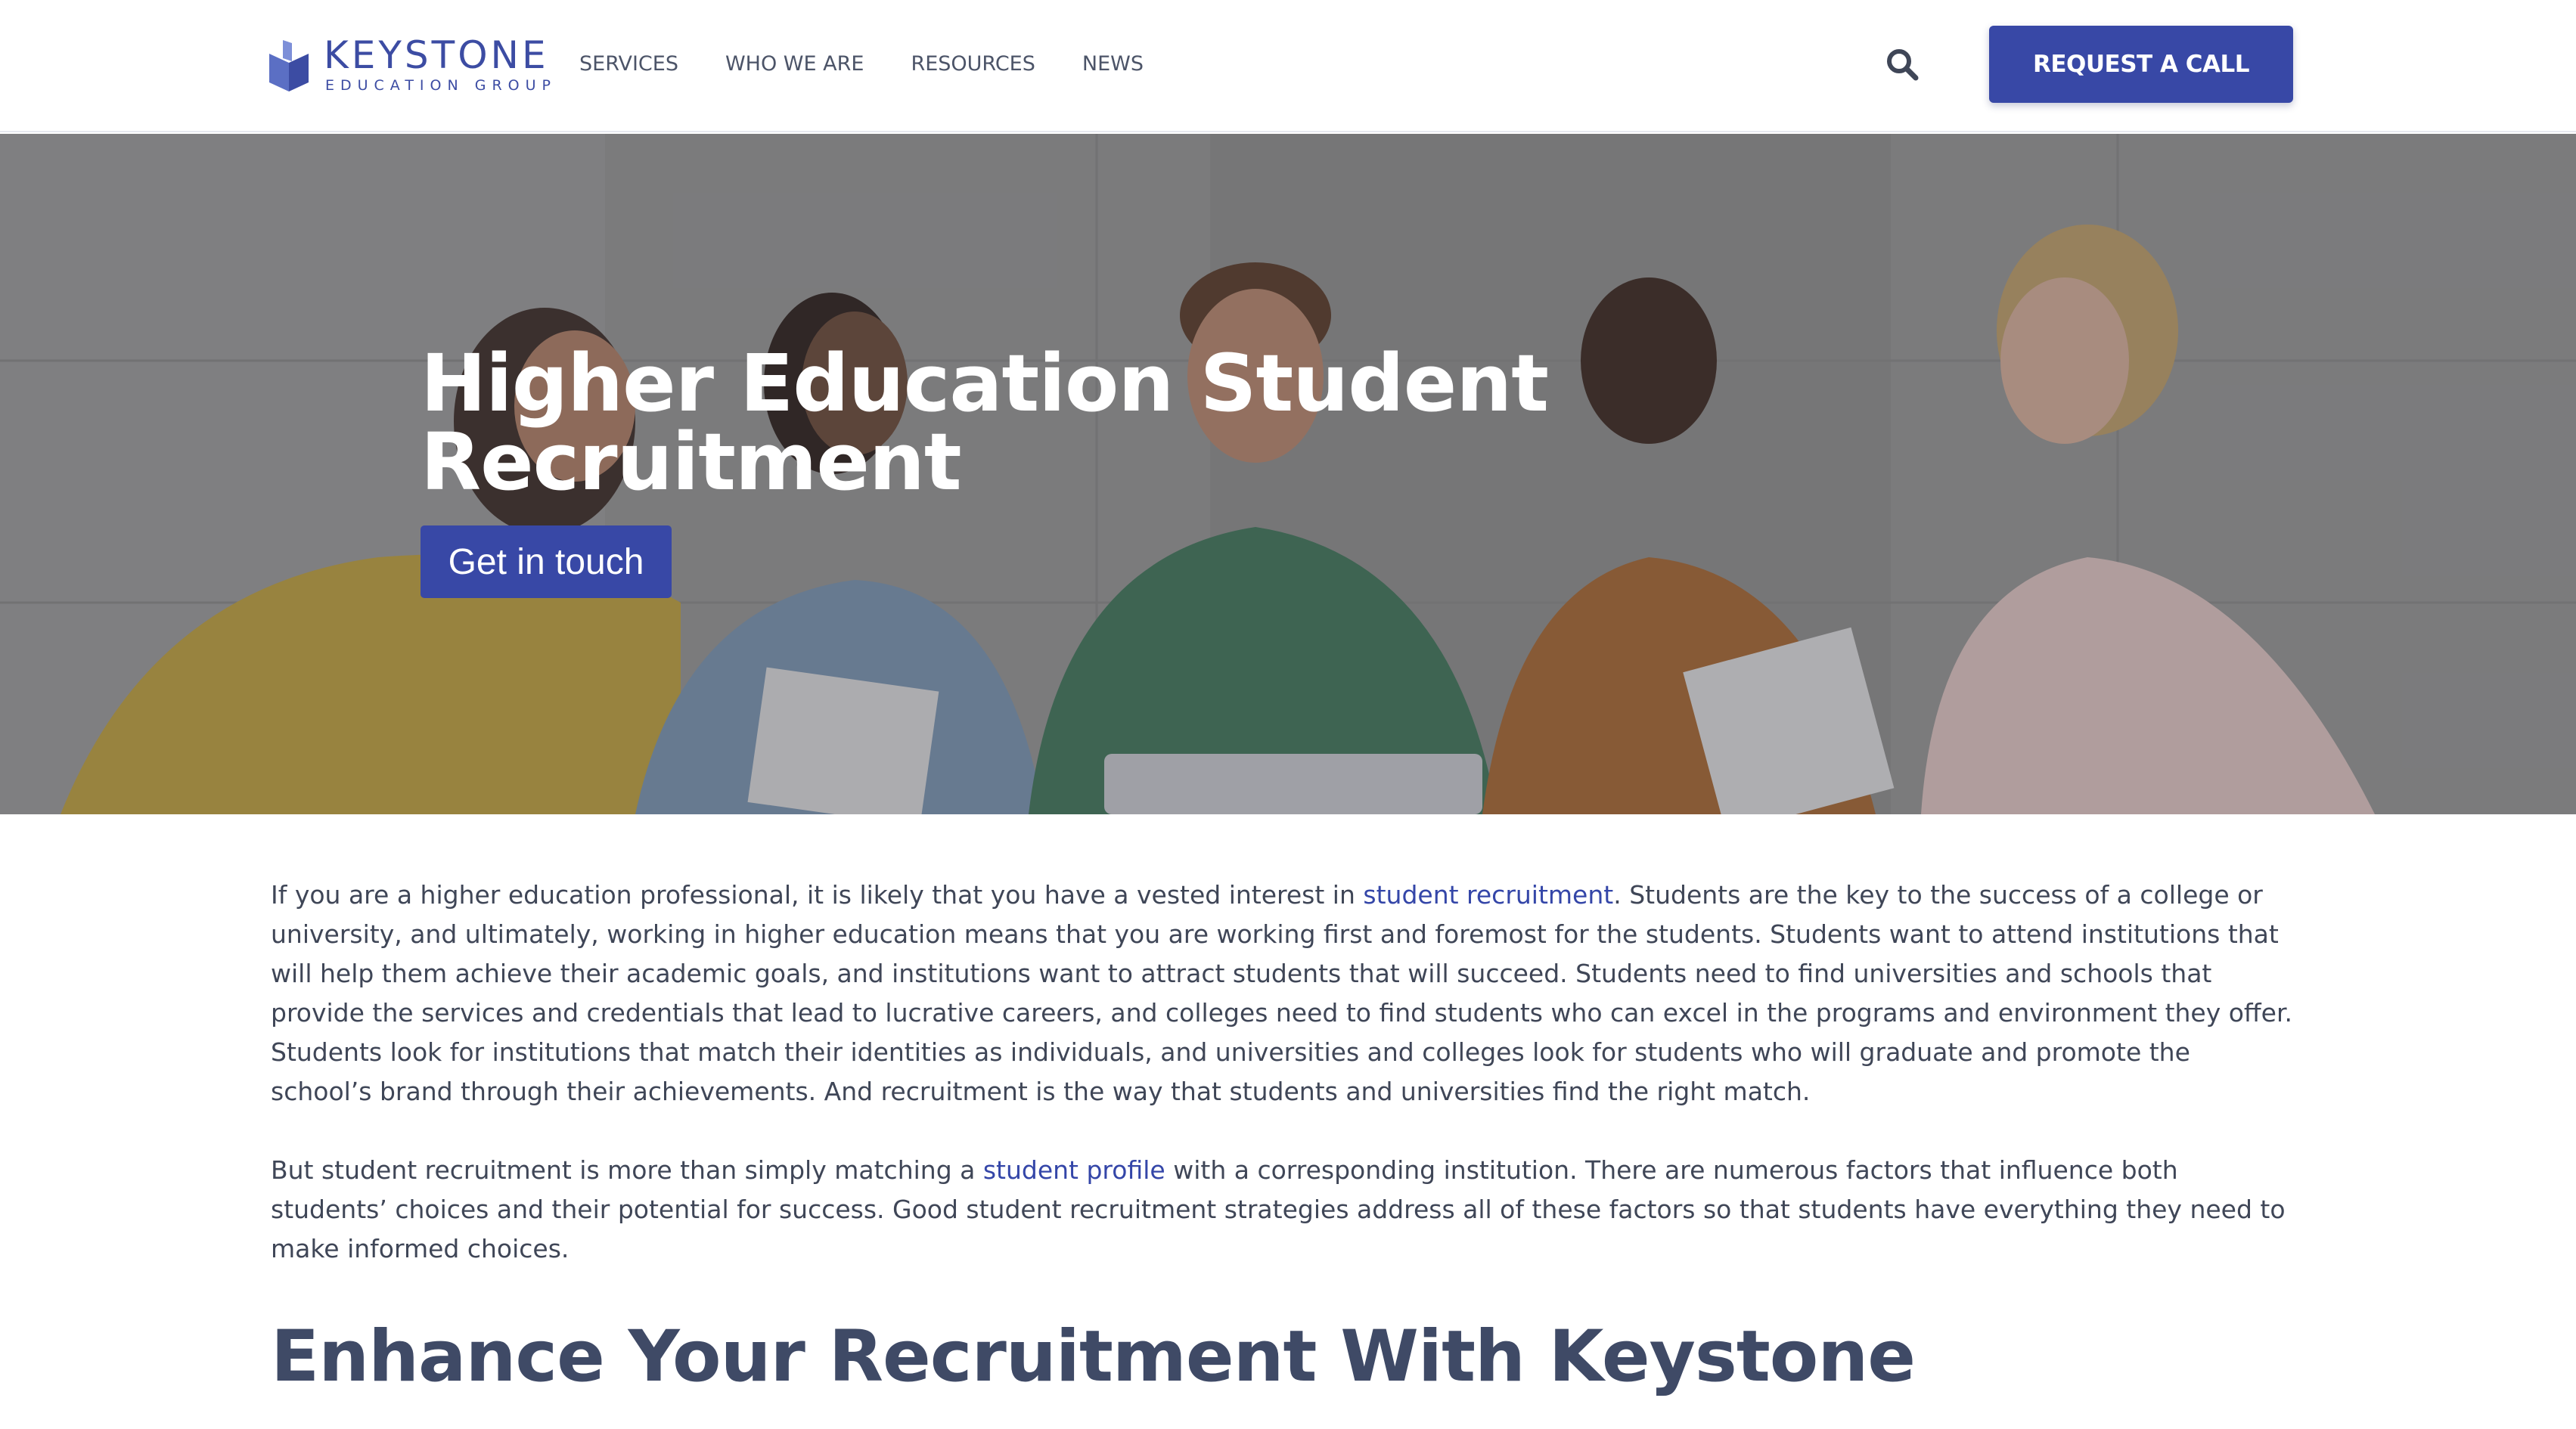 This screenshot has height=1429, width=2576. I want to click on request-a-call-button: REQUEST A CALL, so click(2141, 64).